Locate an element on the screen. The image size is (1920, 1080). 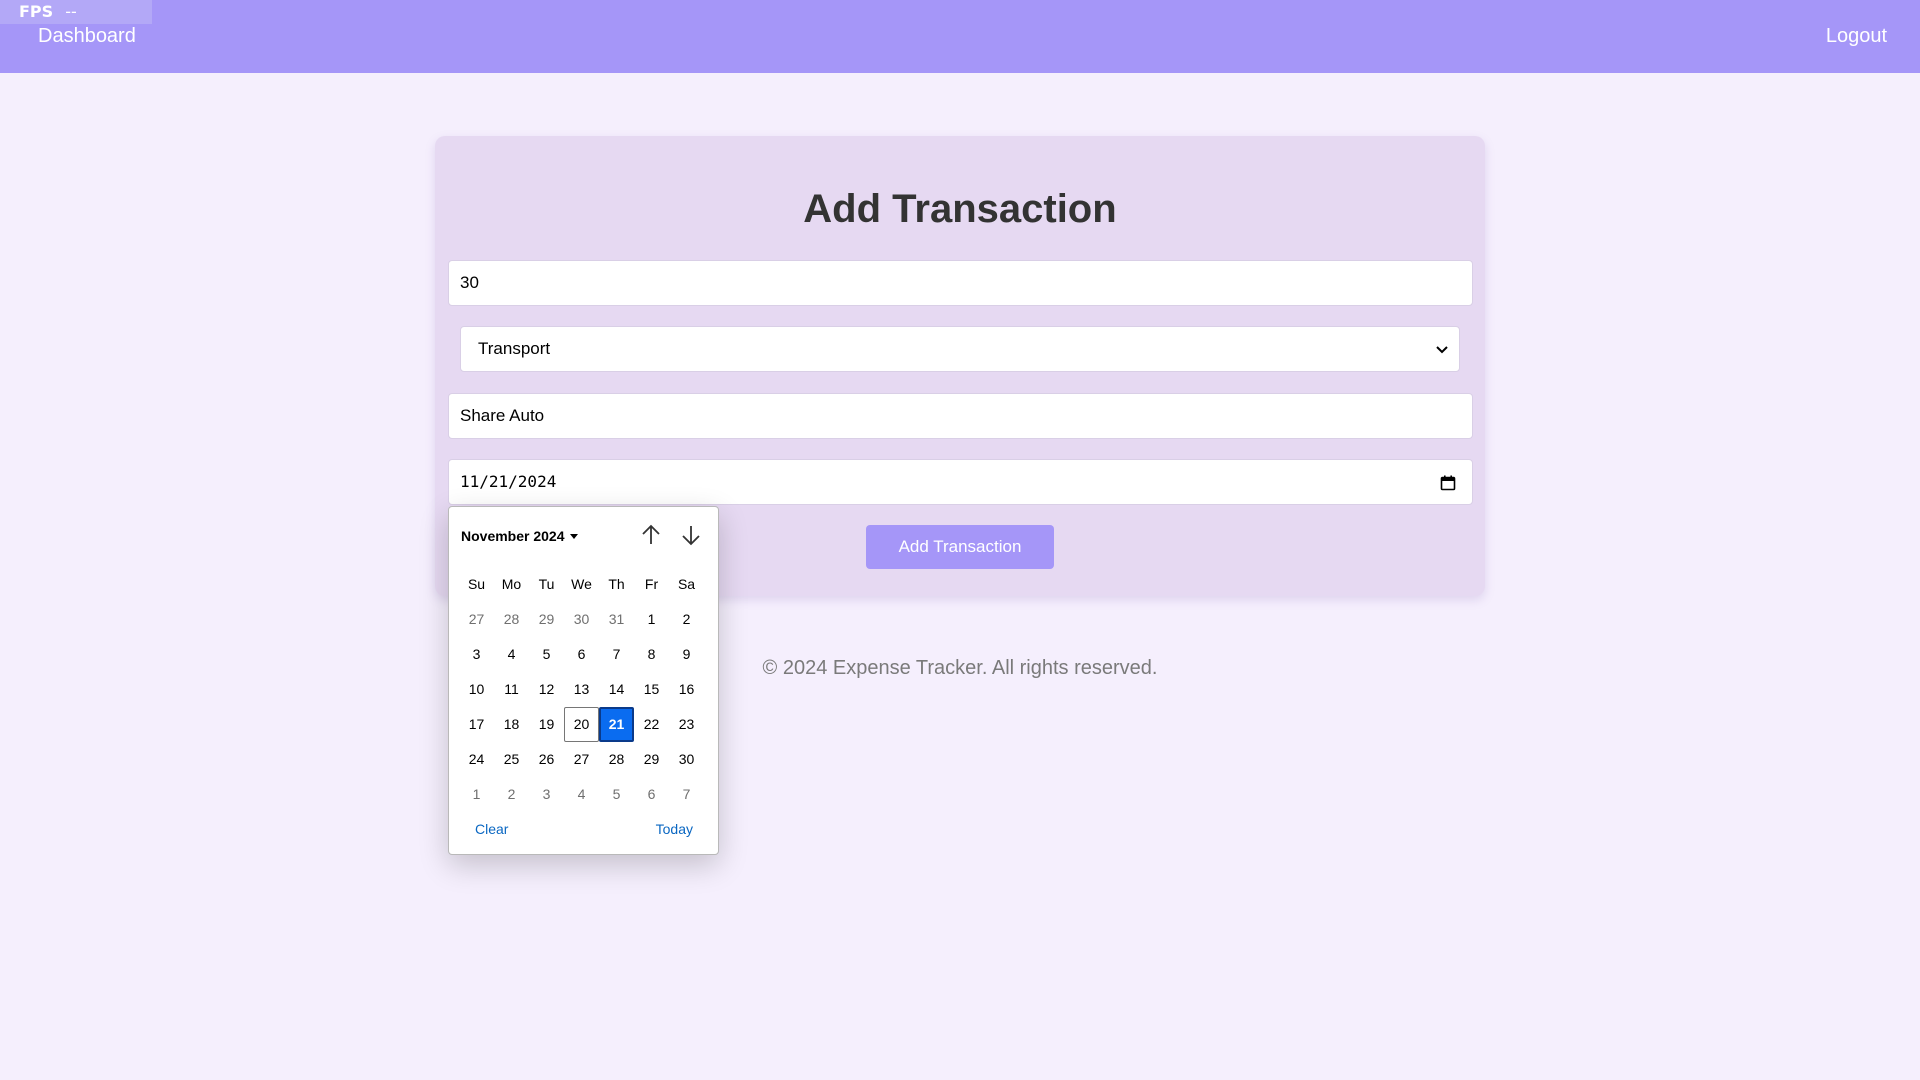
calendar-week-row: 1234567 is located at coordinates (581, 794).